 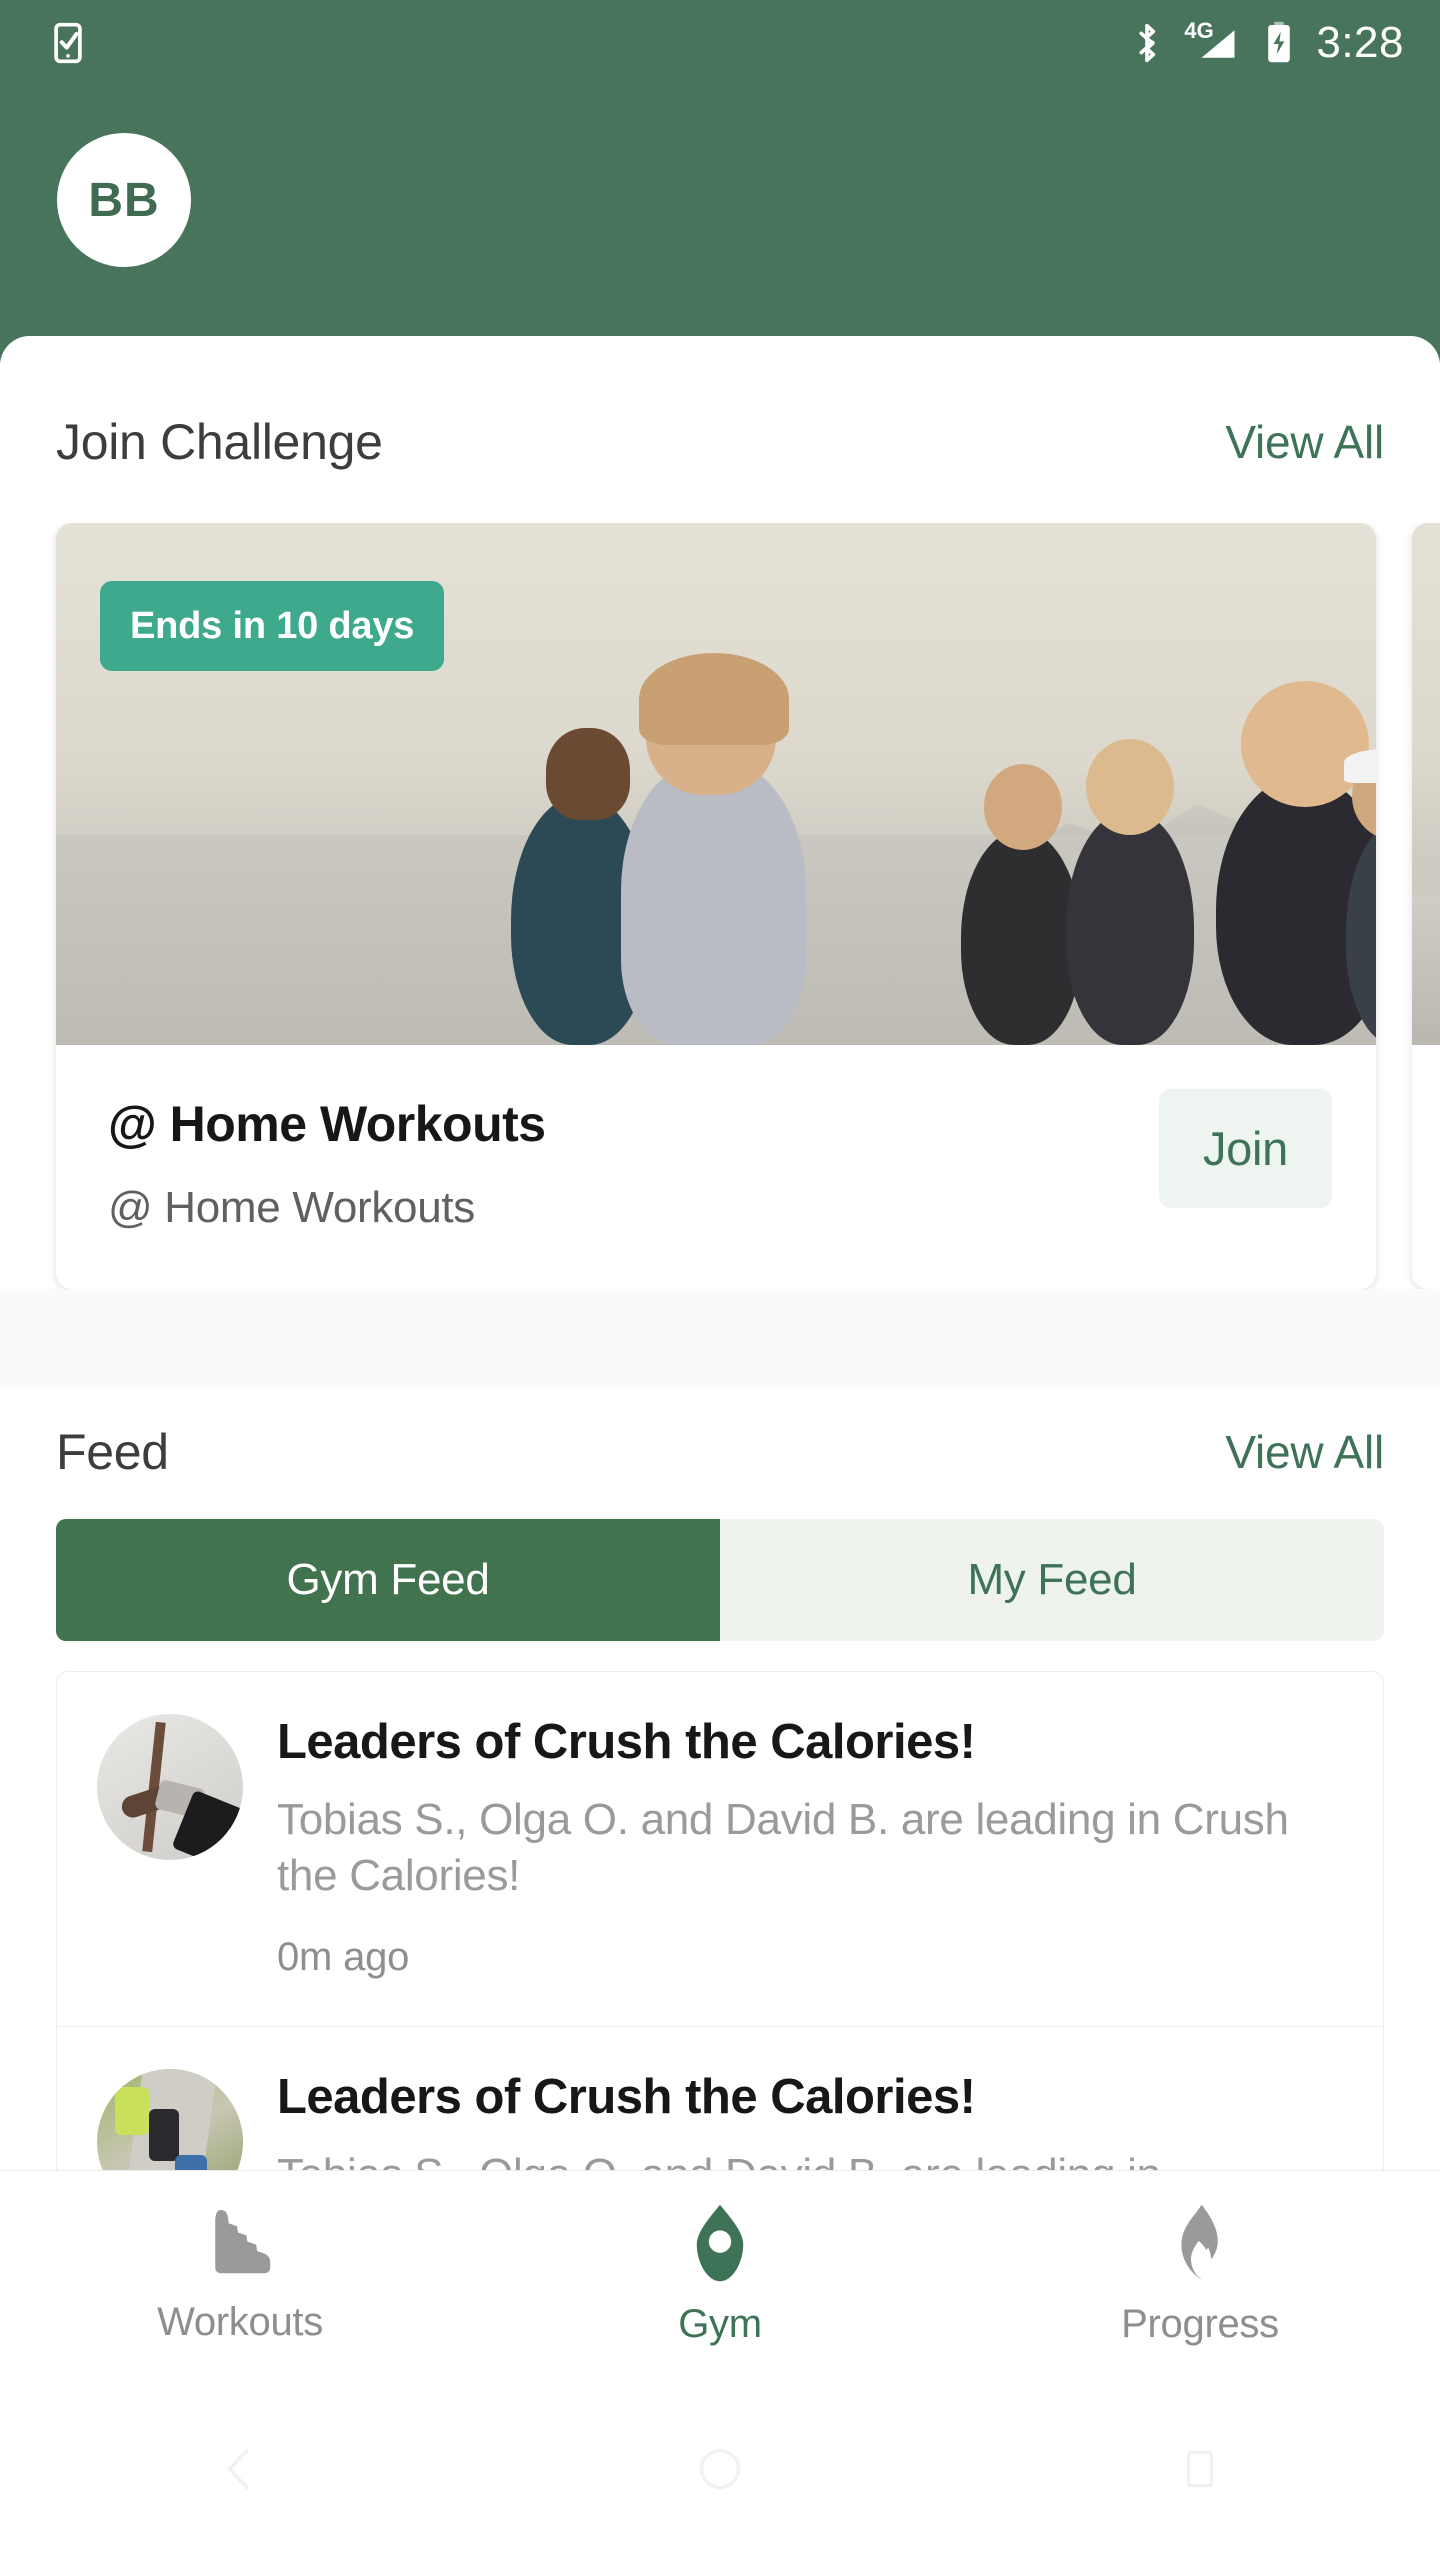 I want to click on tab-my-feed: My Feed, so click(x=1052, y=1580).